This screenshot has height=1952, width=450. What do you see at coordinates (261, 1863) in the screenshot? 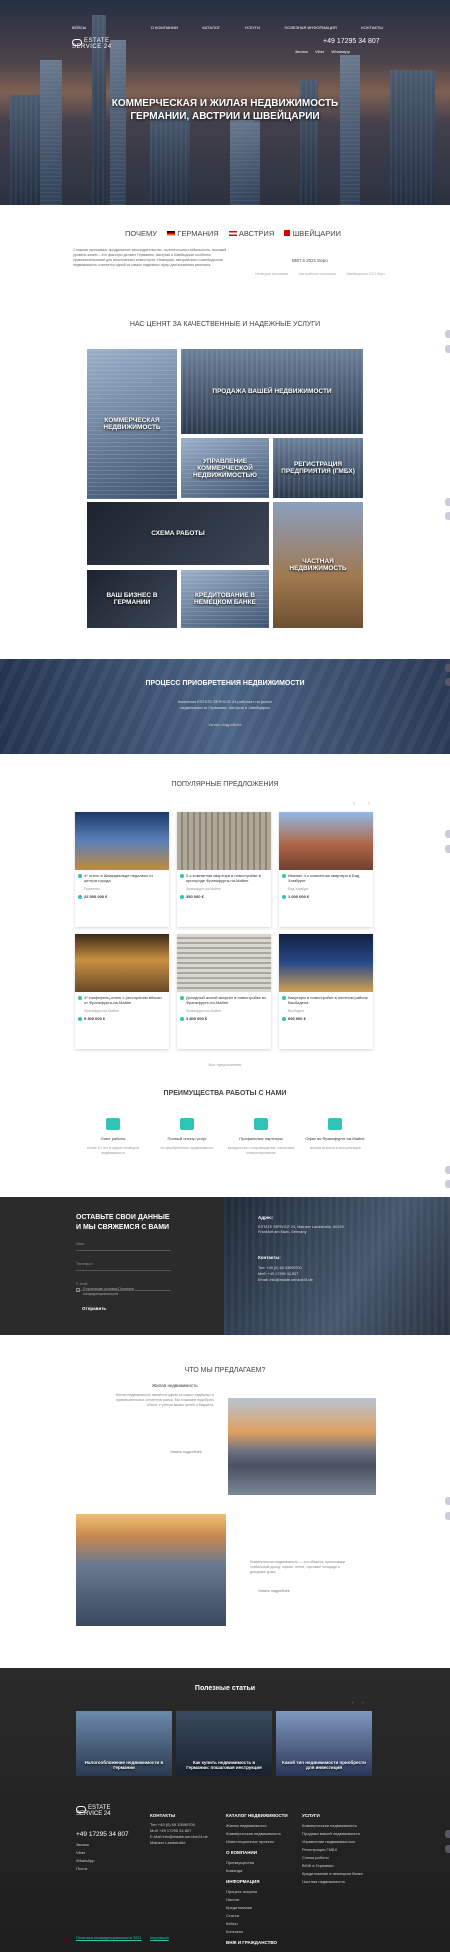
I see `footer-link: Преимущества` at bounding box center [261, 1863].